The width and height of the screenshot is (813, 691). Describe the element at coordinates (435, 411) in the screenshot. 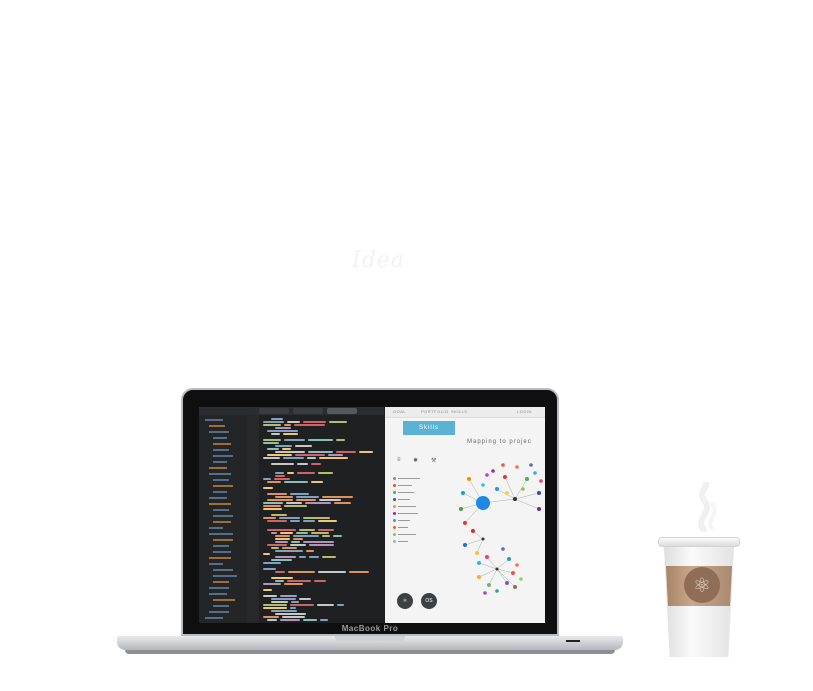

I see `nav-item-portfolio: PORTFOLIO` at that location.